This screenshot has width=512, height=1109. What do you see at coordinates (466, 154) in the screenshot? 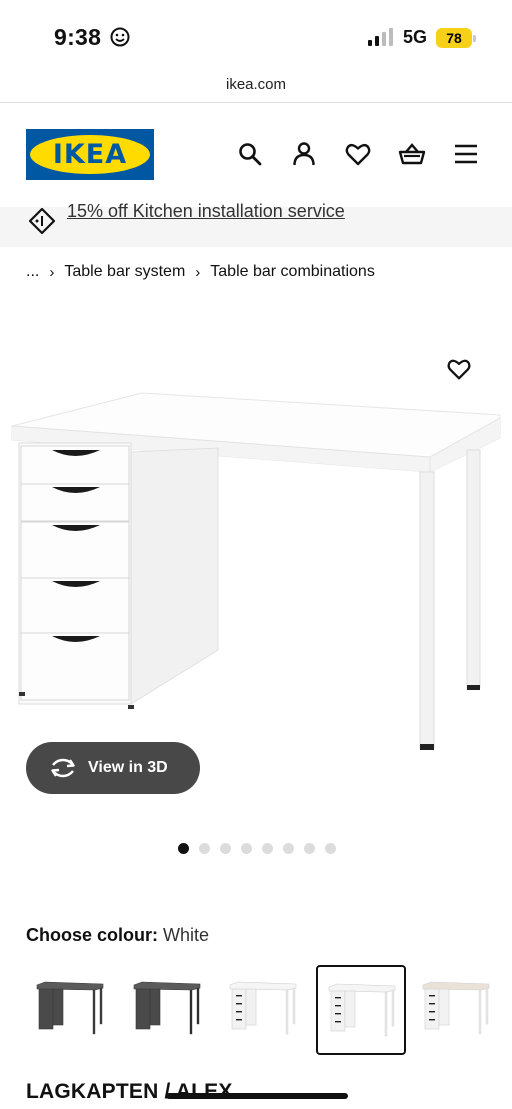
I see `menu-icon` at bounding box center [466, 154].